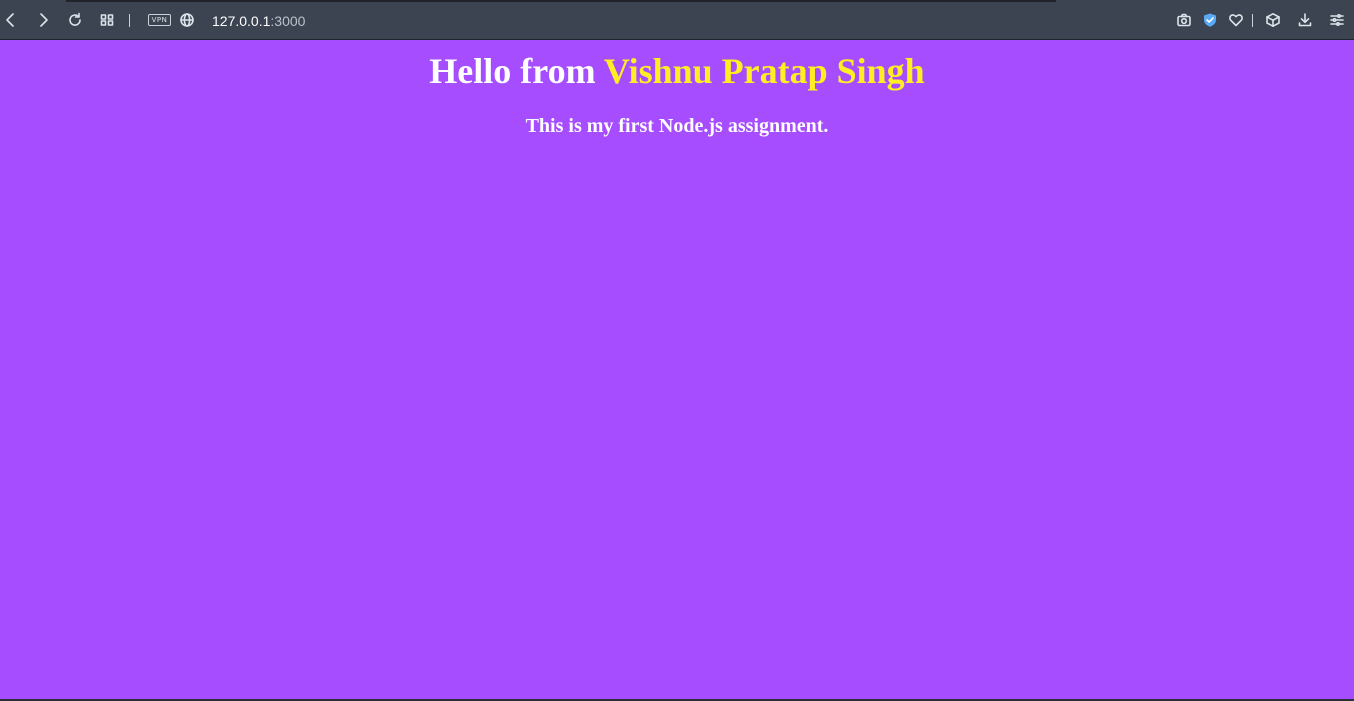 This screenshot has height=701, width=1354. What do you see at coordinates (677, 20) in the screenshot?
I see `browser-toolbar: VPN 127.0.0.1:3000` at bounding box center [677, 20].